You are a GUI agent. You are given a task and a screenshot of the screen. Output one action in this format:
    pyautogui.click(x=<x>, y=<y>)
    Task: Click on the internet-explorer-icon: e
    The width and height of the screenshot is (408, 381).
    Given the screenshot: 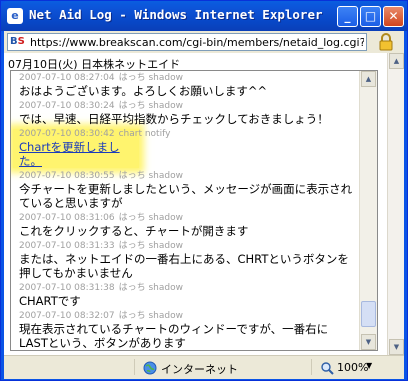 What is the action you would take?
    pyautogui.click(x=15, y=16)
    